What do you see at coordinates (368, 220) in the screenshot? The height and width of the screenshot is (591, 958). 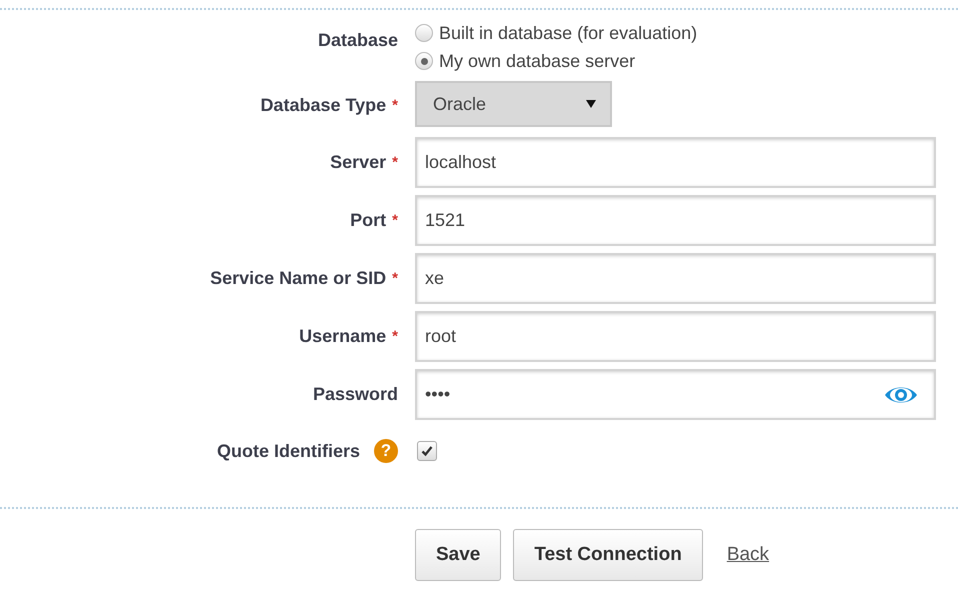 I see `field-label: Port` at bounding box center [368, 220].